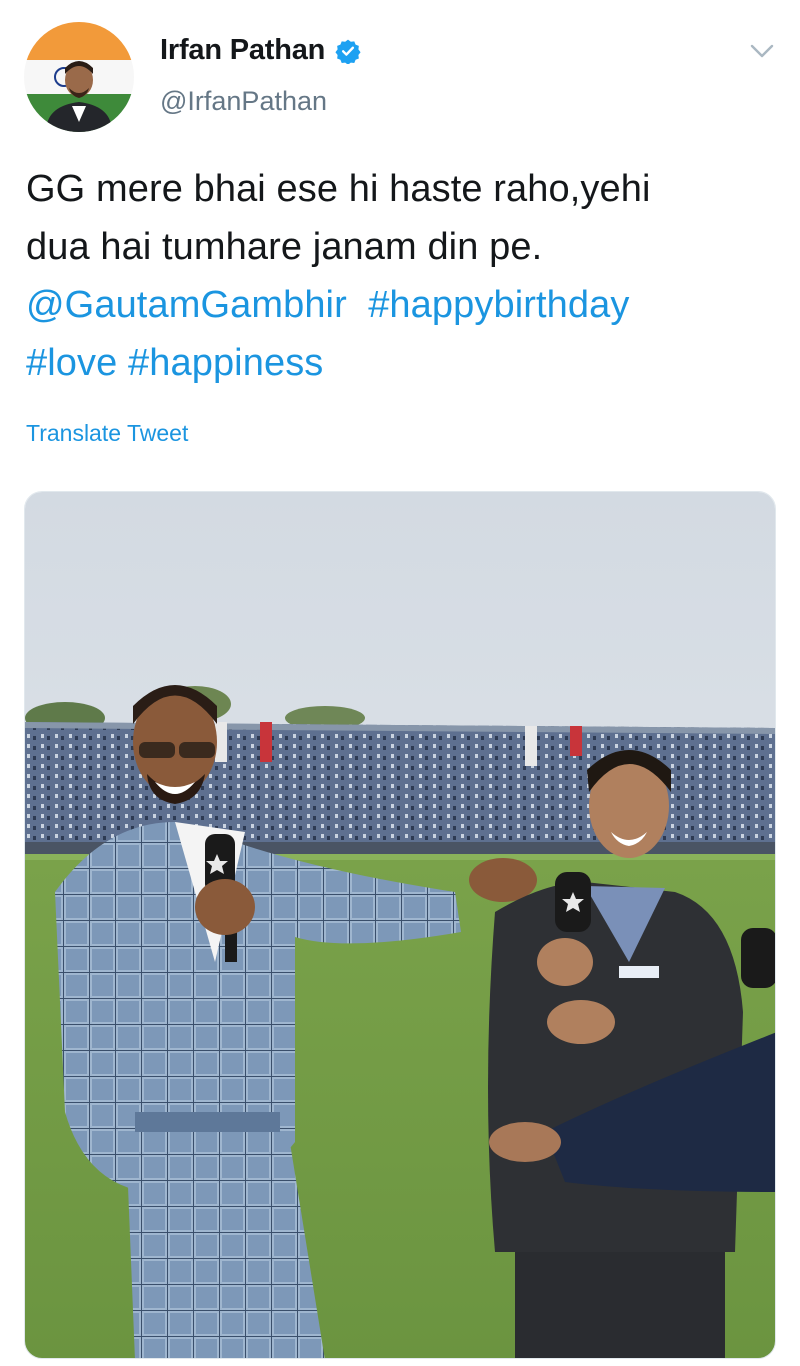  Describe the element at coordinates (284, 247) in the screenshot. I see `tweet-text-line-2: dua hai tumhare janam din pe.` at that location.